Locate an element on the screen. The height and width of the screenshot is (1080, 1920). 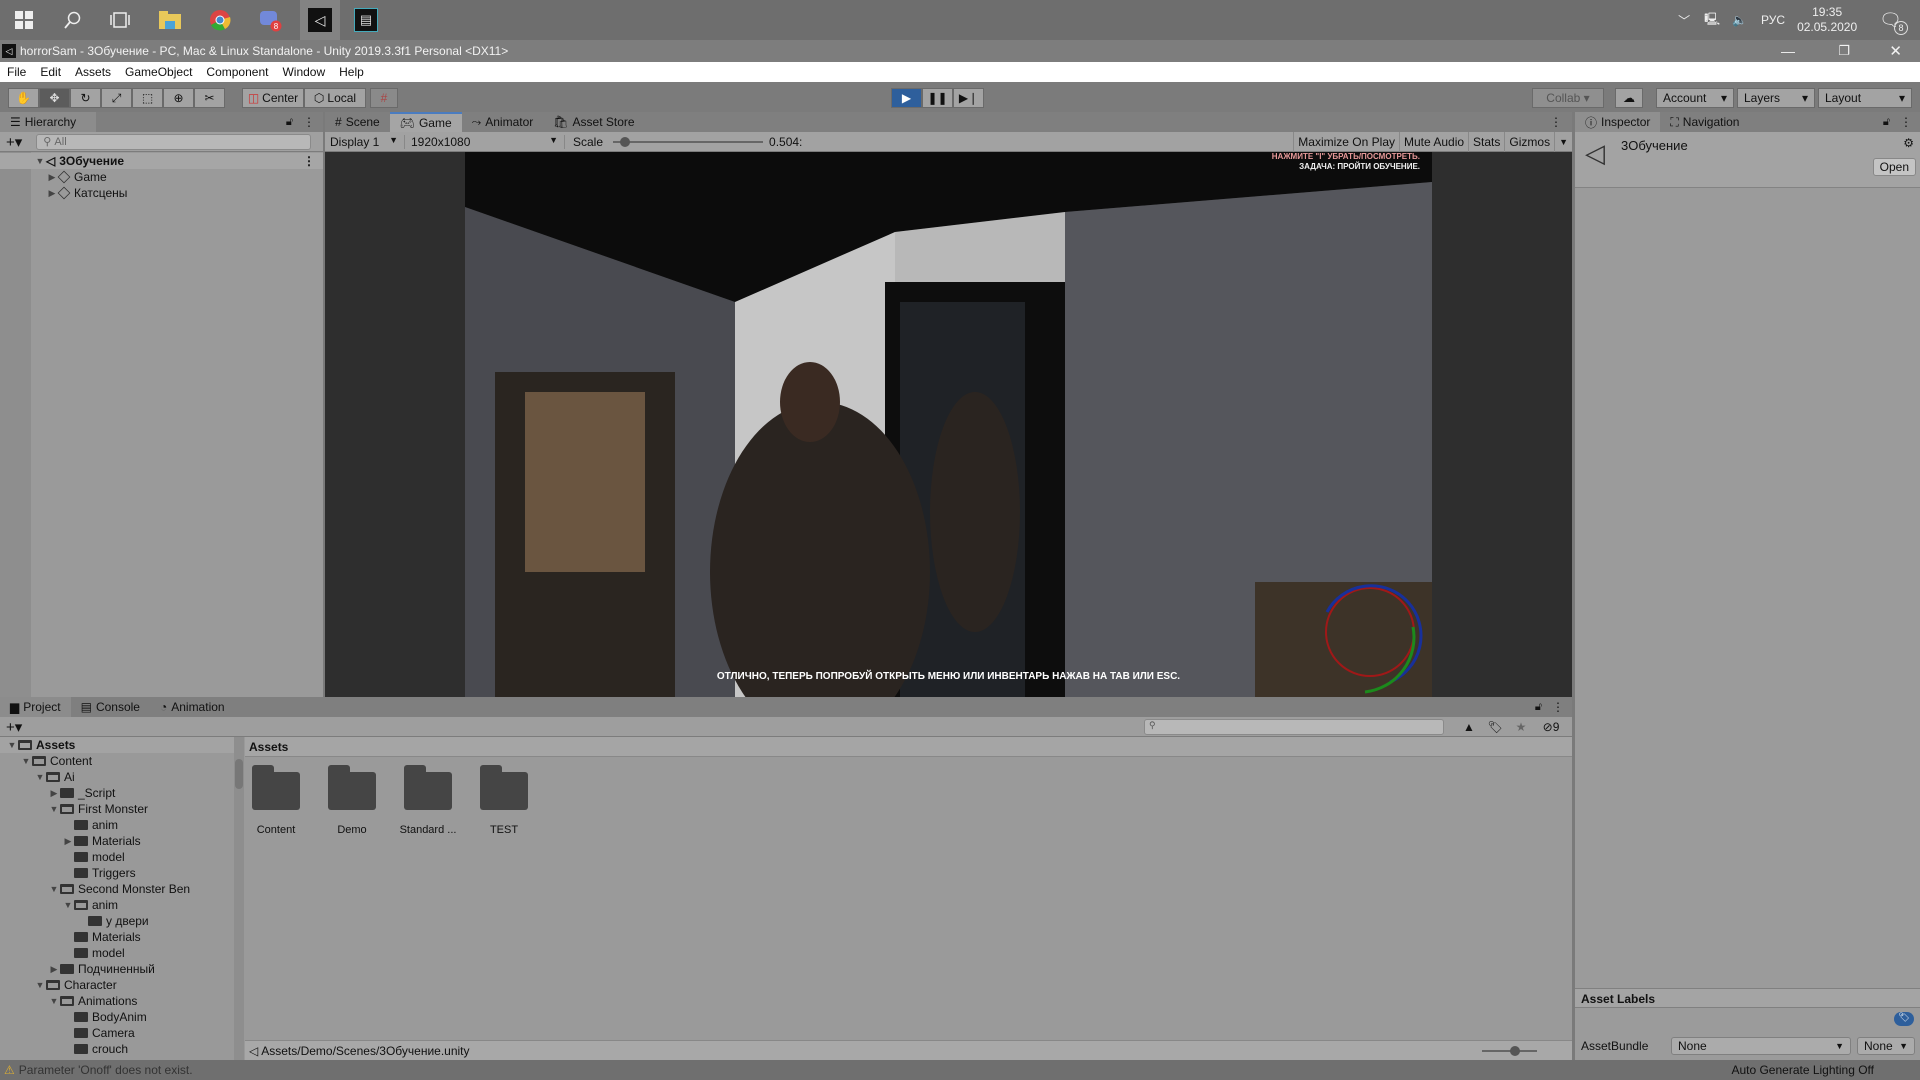
status-warning-message: Parameter 'Onoff' does not exist. is located at coordinates (106, 1070).